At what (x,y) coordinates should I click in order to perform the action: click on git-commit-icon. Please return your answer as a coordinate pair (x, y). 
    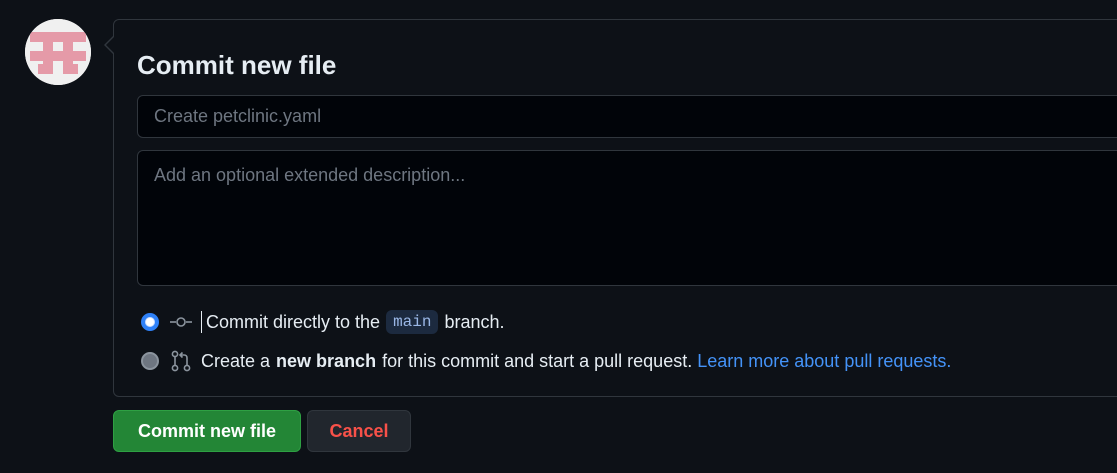
    Looking at the image, I should click on (181, 322).